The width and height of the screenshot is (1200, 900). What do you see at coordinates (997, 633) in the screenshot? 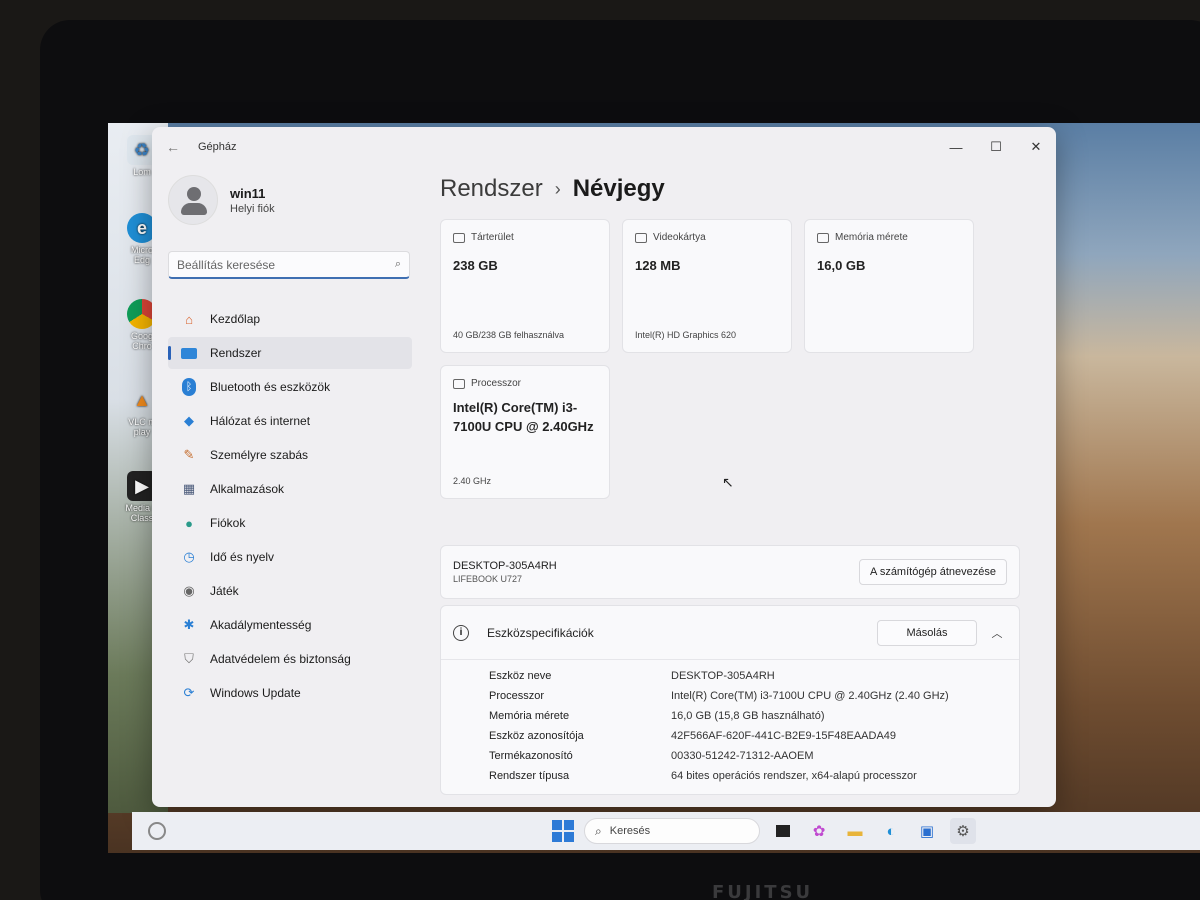
I see `chevron-up-icon: ︿` at bounding box center [997, 633].